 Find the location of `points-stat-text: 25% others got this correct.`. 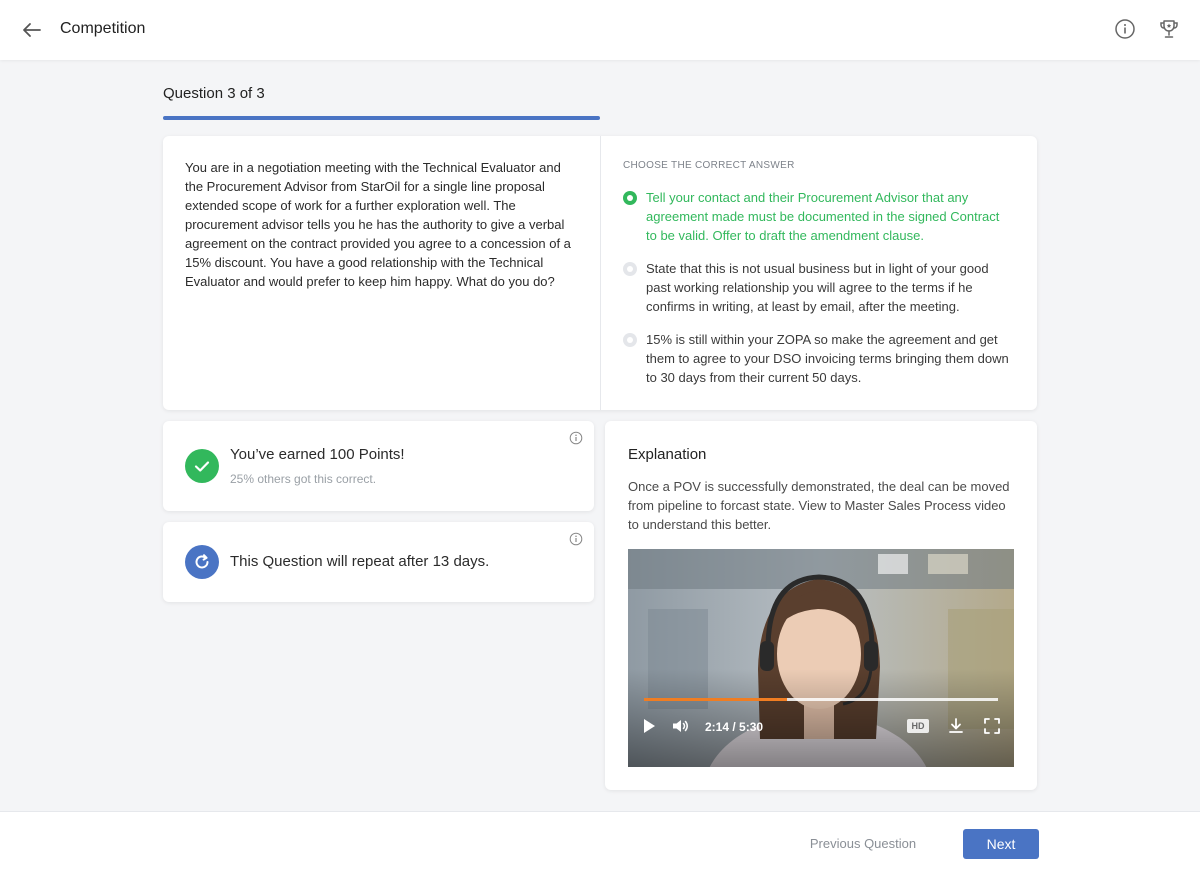

points-stat-text: 25% others got this correct. is located at coordinates (303, 479).